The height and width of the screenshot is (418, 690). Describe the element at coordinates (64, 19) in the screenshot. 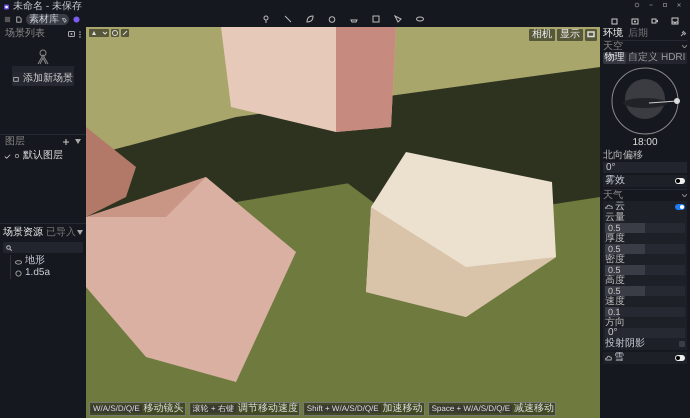

I see `tag-icon` at that location.